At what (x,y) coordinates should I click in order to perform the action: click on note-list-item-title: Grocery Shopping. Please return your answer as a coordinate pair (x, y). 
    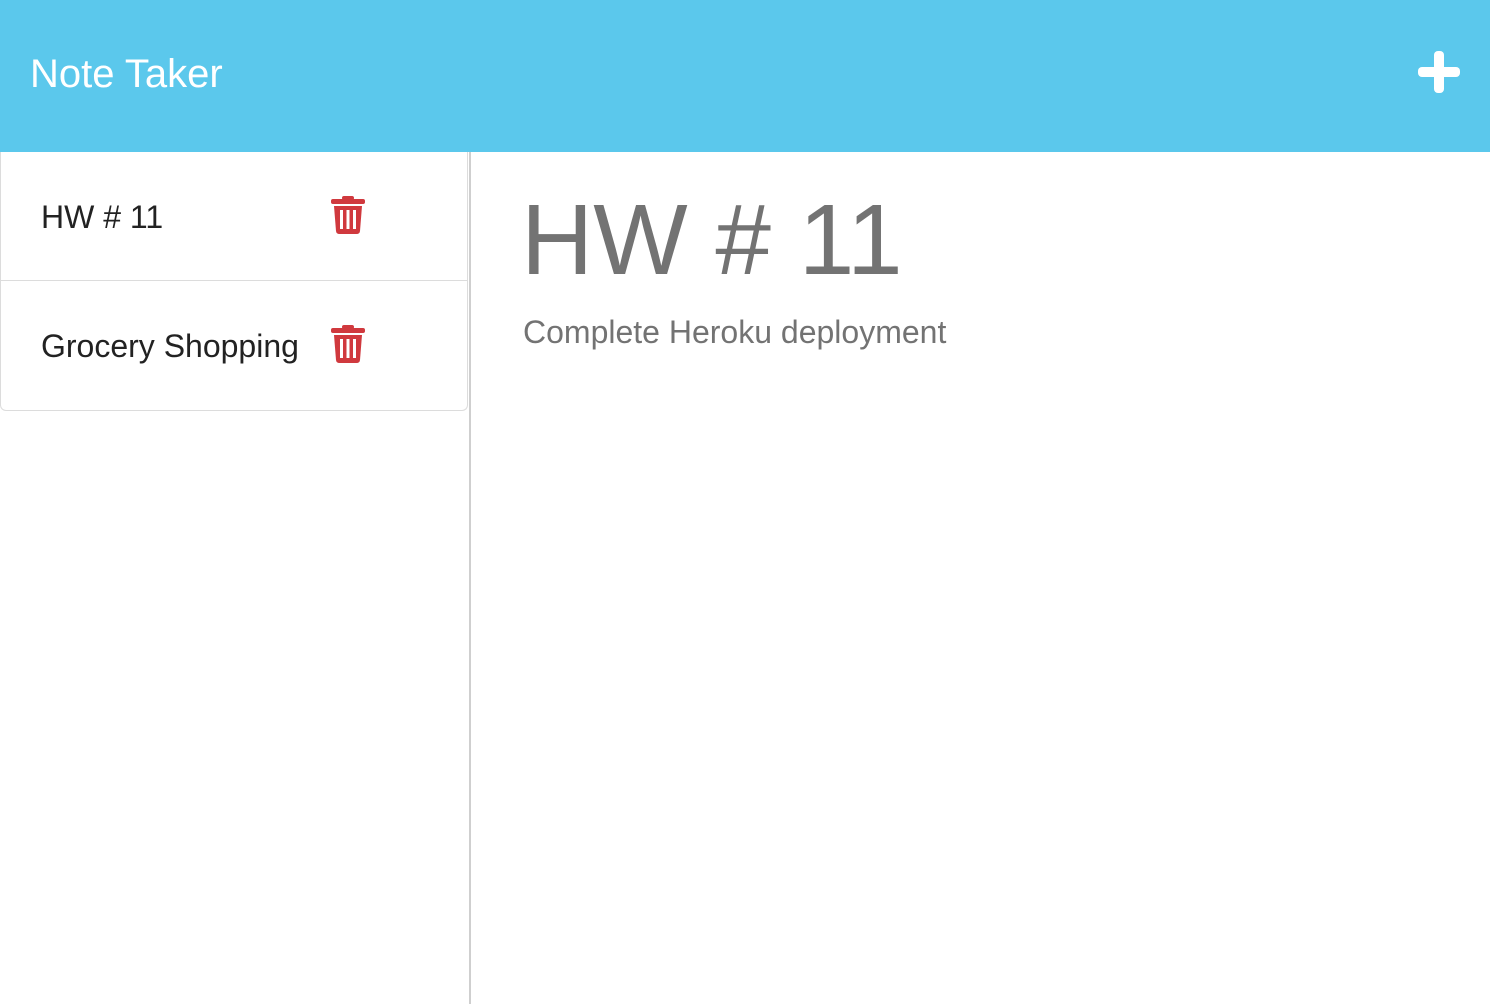
    Looking at the image, I should click on (170, 346).